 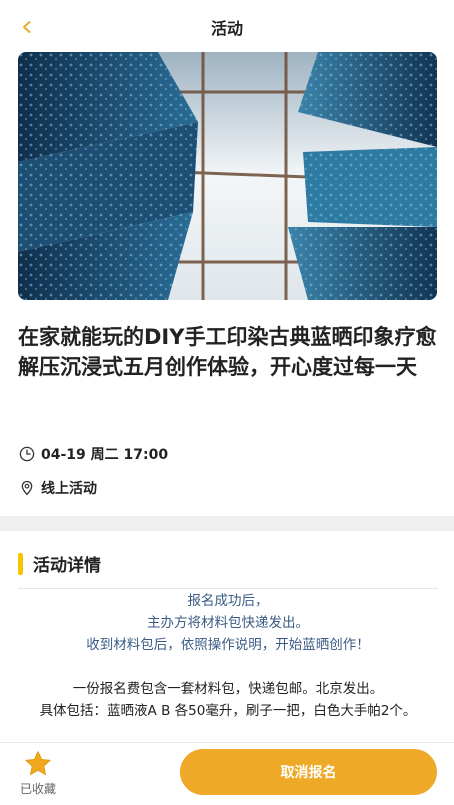 I want to click on page-title: 活动, so click(x=226, y=28).